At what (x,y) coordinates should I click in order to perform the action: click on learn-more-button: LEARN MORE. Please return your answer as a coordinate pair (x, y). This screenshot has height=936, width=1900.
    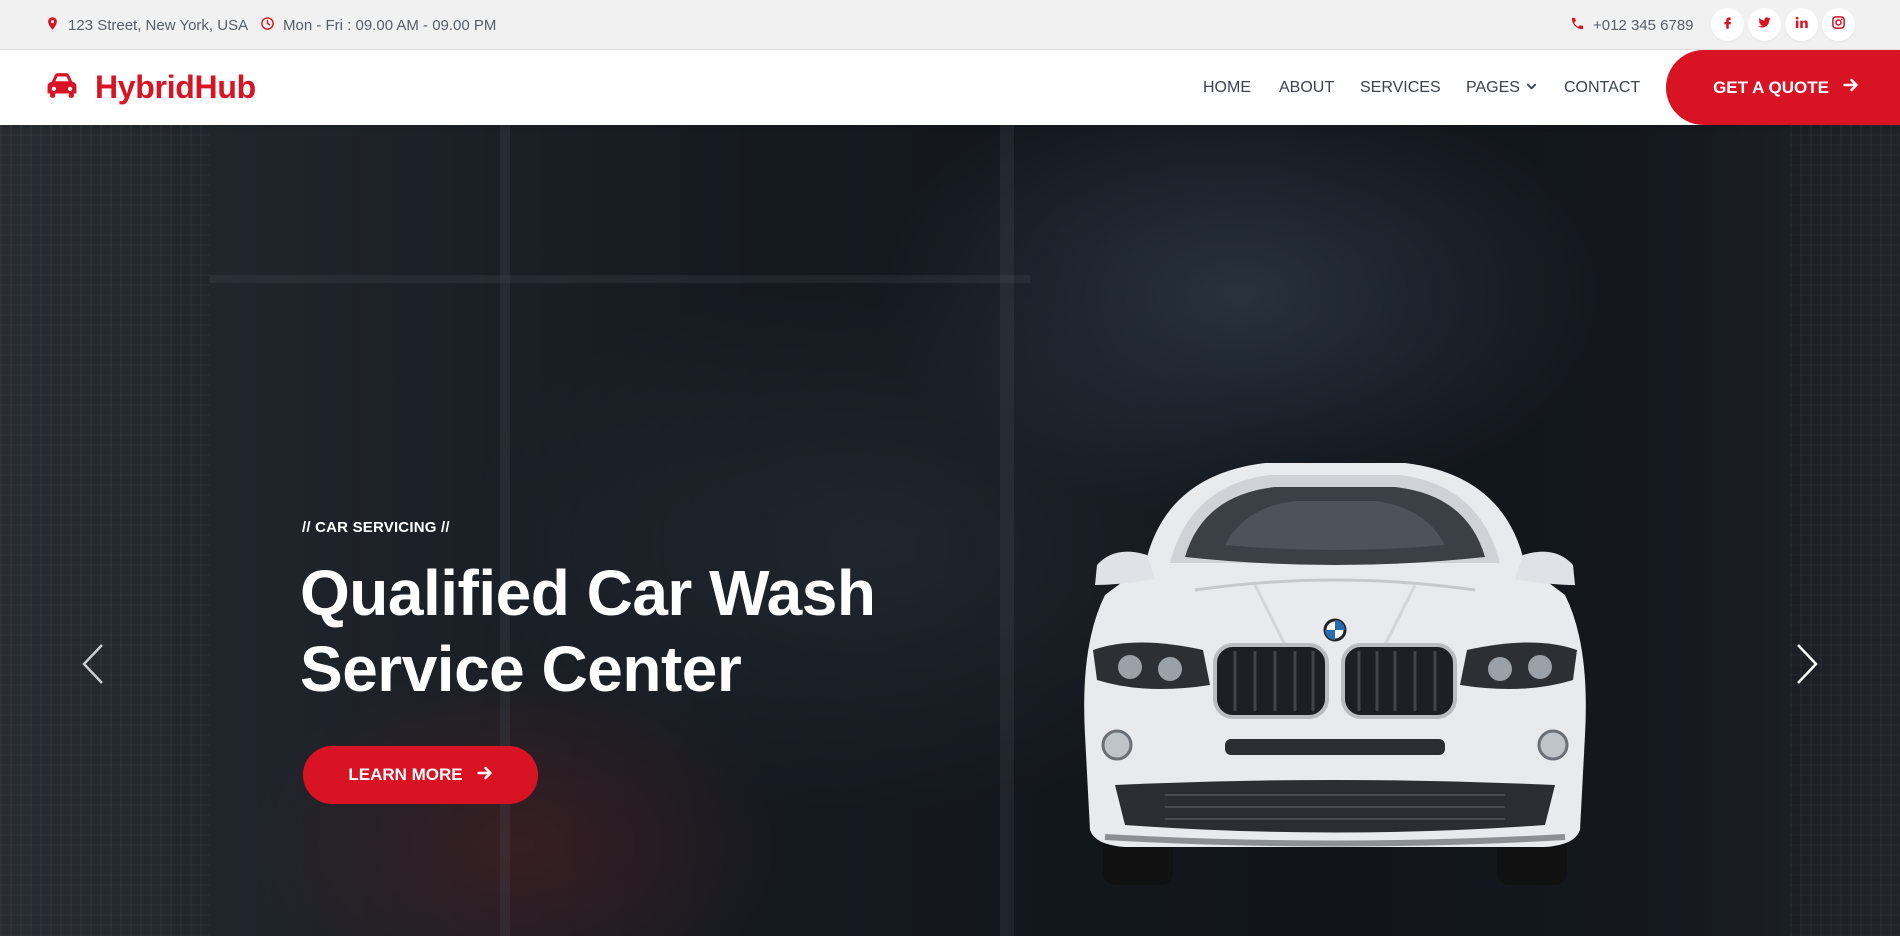
    Looking at the image, I should click on (420, 775).